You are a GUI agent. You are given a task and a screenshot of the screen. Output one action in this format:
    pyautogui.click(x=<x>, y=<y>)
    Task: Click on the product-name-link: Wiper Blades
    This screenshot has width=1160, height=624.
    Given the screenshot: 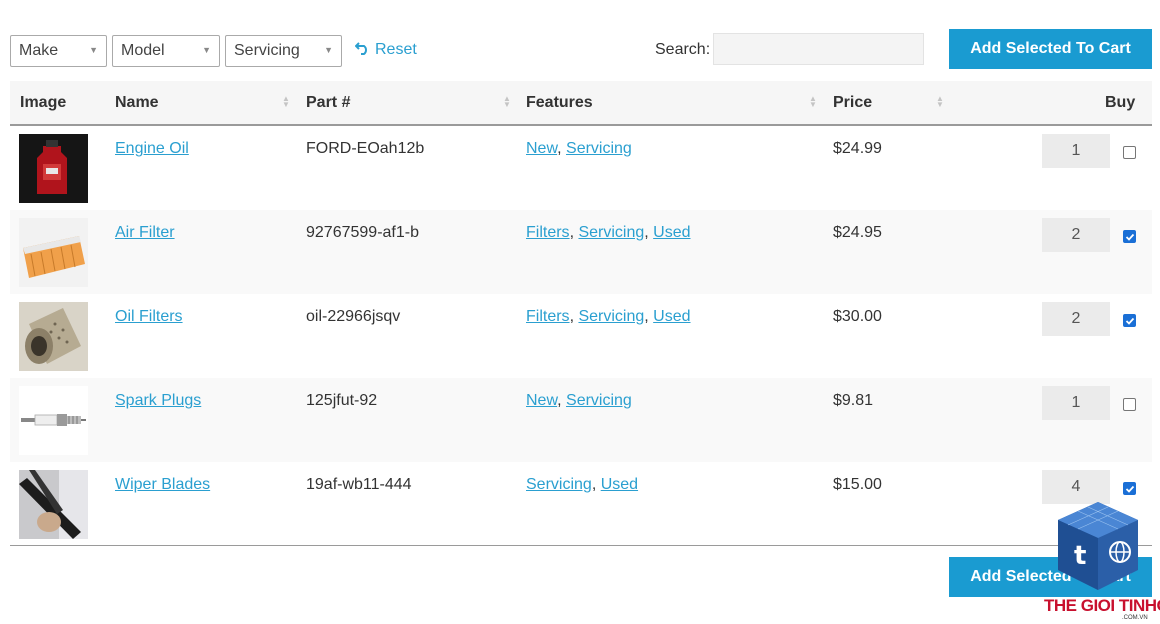 What is the action you would take?
    pyautogui.click(x=162, y=485)
    